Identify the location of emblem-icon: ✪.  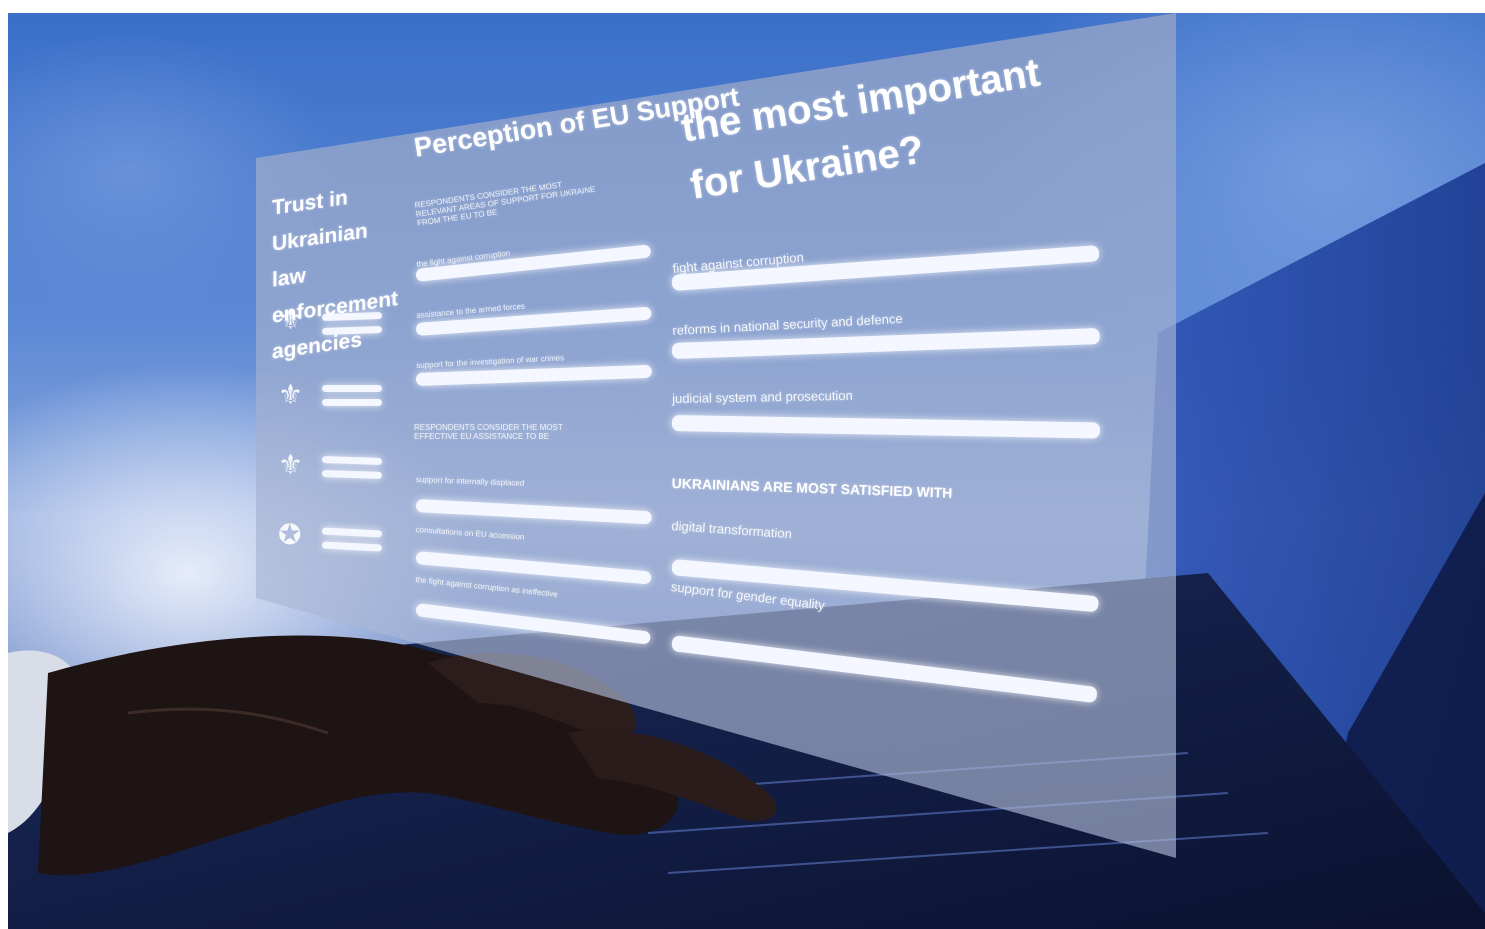
(290, 534).